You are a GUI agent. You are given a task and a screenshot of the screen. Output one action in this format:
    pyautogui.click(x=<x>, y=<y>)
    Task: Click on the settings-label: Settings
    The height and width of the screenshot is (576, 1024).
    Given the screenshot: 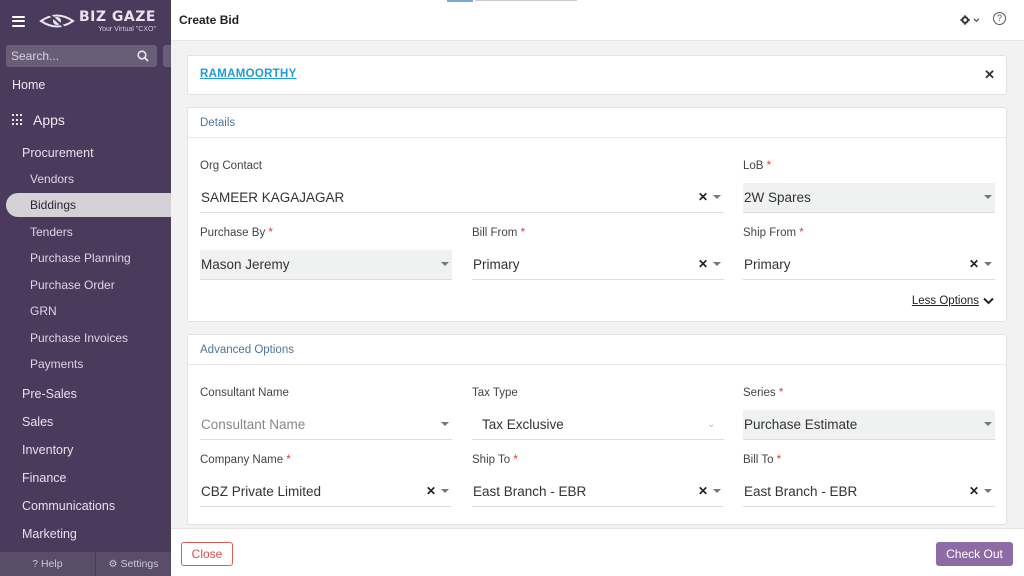 What is the action you would take?
    pyautogui.click(x=139, y=564)
    